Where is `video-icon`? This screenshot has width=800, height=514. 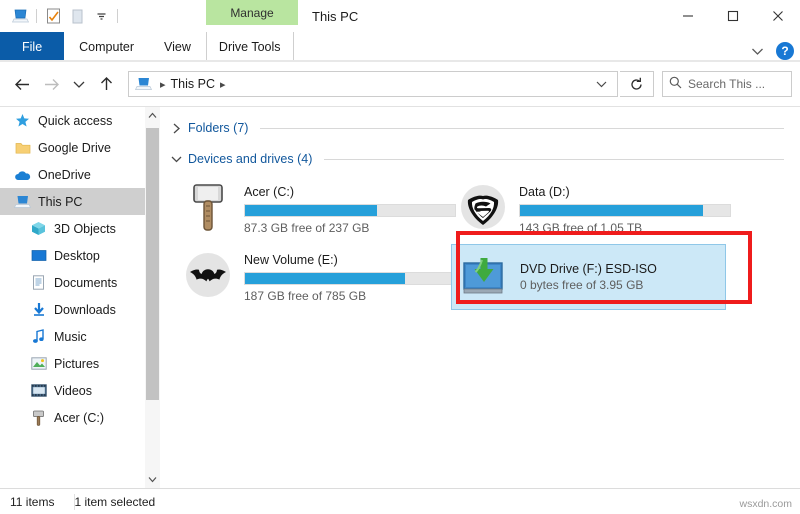 video-icon is located at coordinates (38, 390).